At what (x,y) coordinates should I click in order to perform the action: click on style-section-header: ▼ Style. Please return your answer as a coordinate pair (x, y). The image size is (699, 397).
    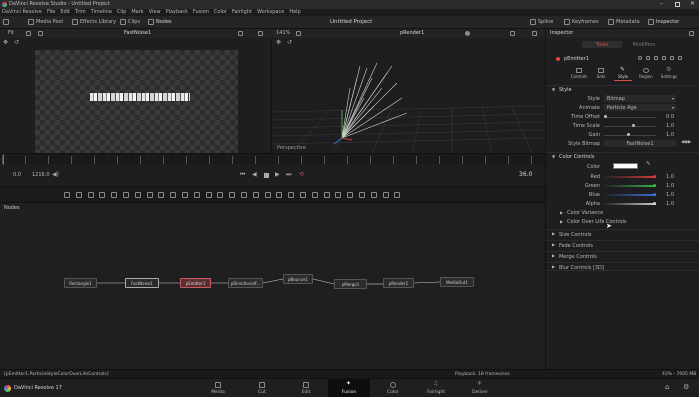
    Looking at the image, I should click on (622, 89).